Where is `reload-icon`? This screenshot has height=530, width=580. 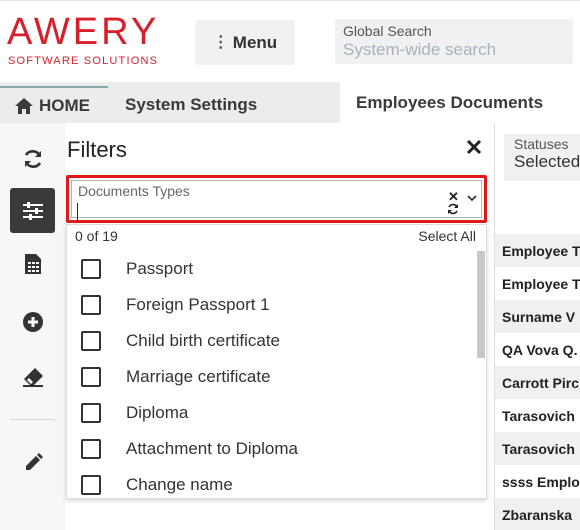
reload-icon is located at coordinates (453, 209).